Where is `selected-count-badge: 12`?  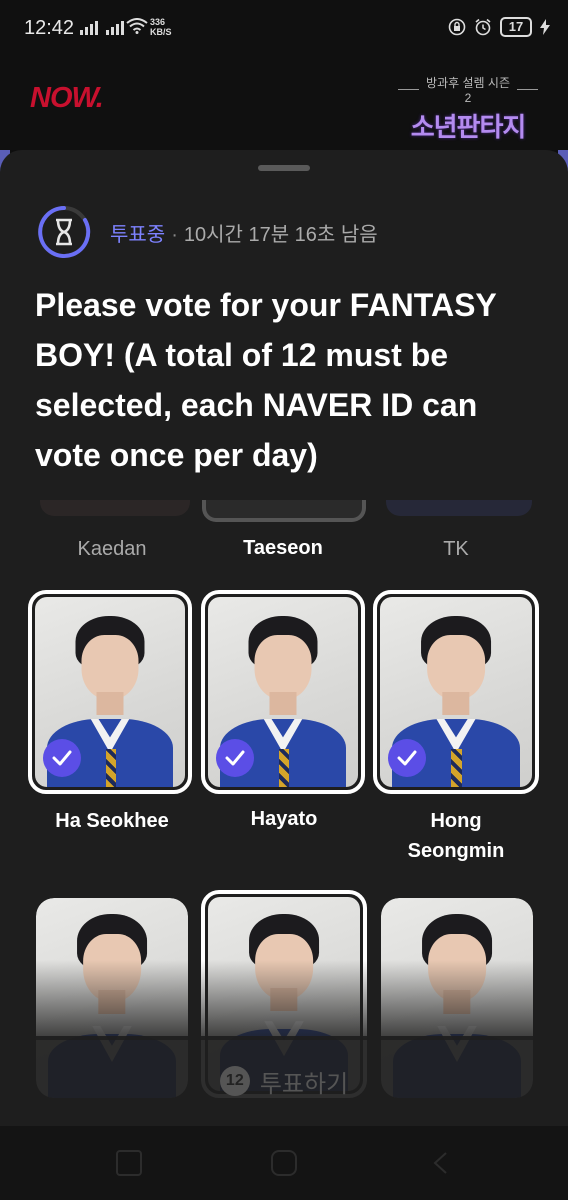
selected-count-badge: 12 is located at coordinates (234, 1081).